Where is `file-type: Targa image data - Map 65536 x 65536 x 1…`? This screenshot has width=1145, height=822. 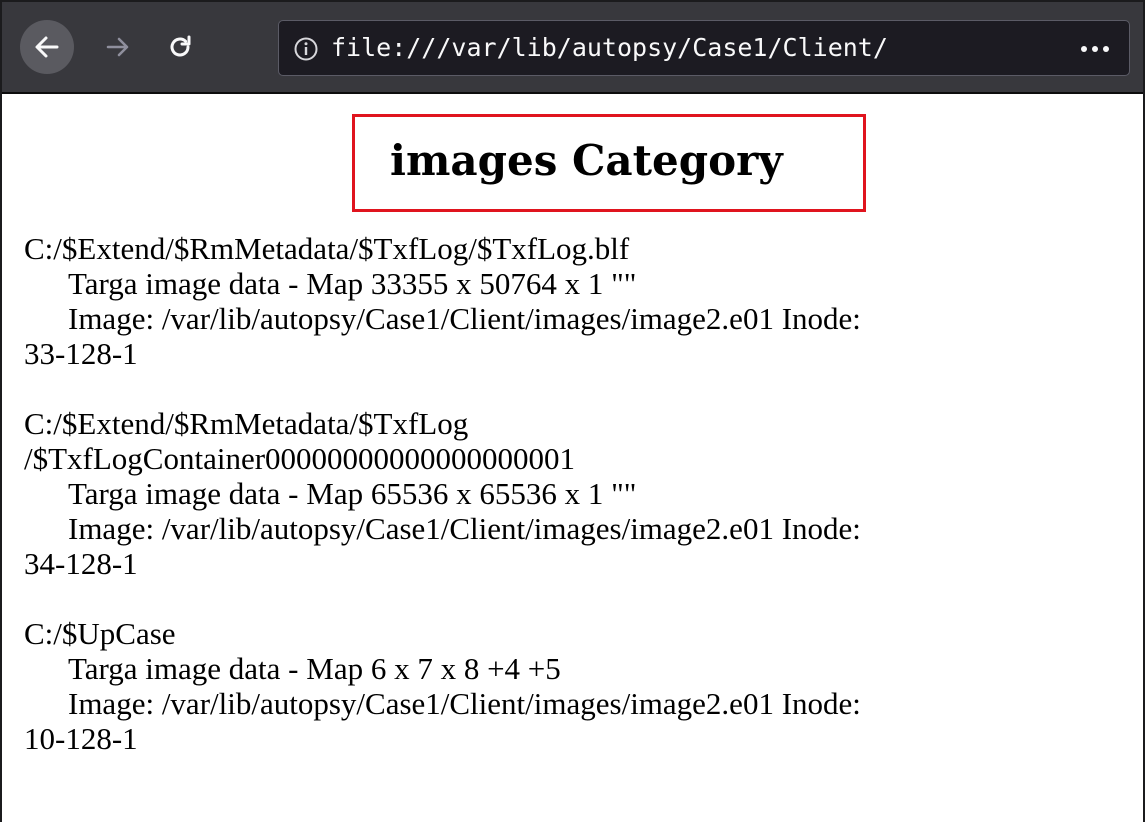
file-type: Targa image data - Map 65536 x 65536 x 1… is located at coordinates (352, 493).